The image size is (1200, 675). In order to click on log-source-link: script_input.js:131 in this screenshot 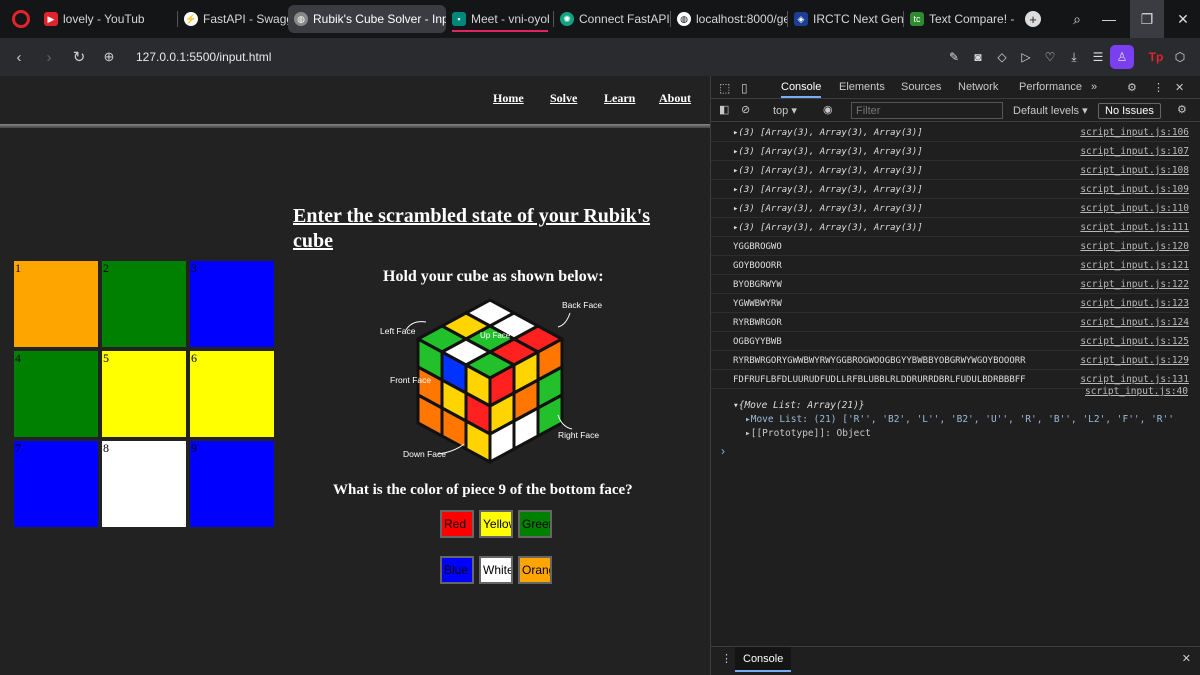, I will do `click(1134, 379)`.